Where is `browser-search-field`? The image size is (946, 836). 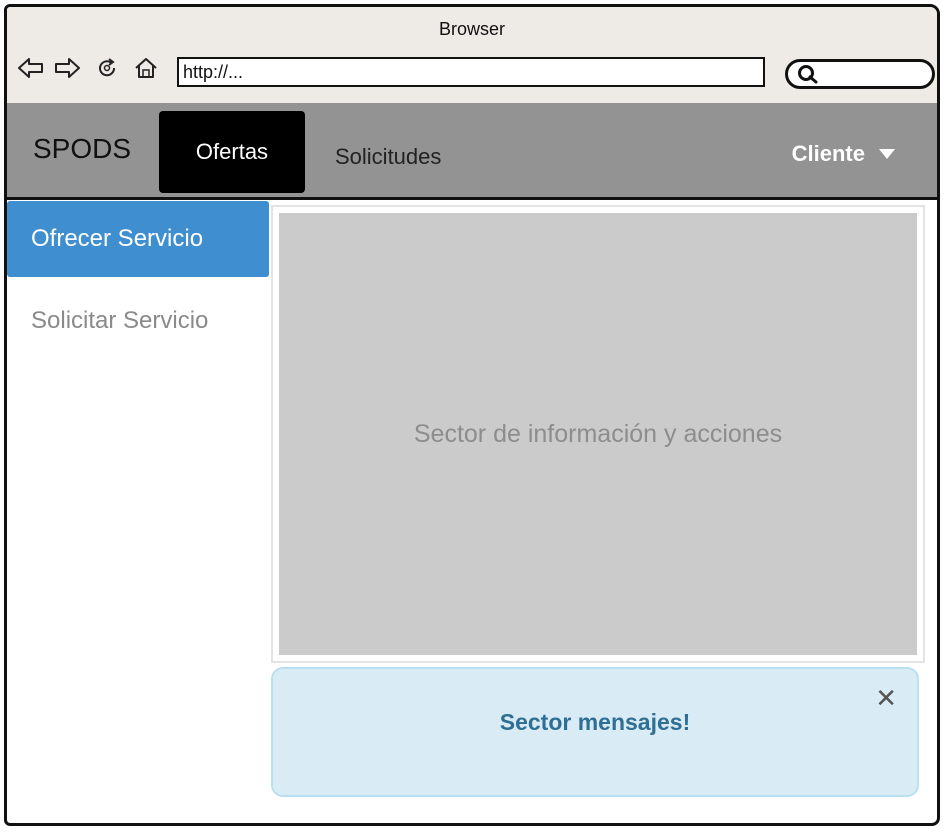
browser-search-field is located at coordinates (860, 74).